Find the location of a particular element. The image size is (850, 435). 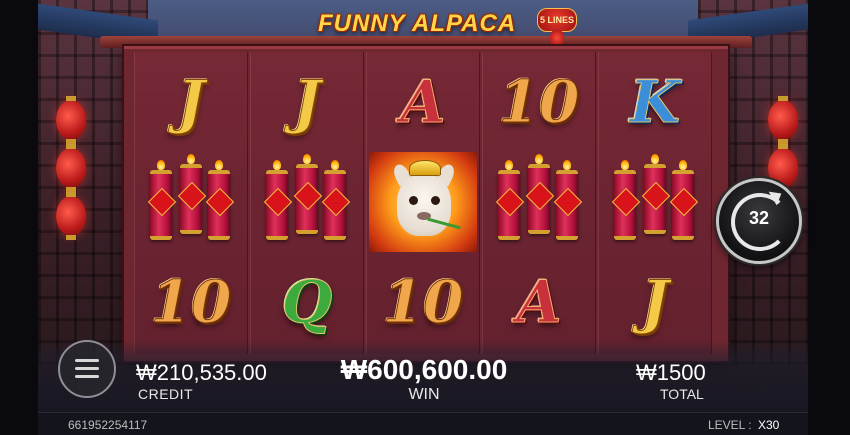

credit-label: CREDIT is located at coordinates (166, 394).